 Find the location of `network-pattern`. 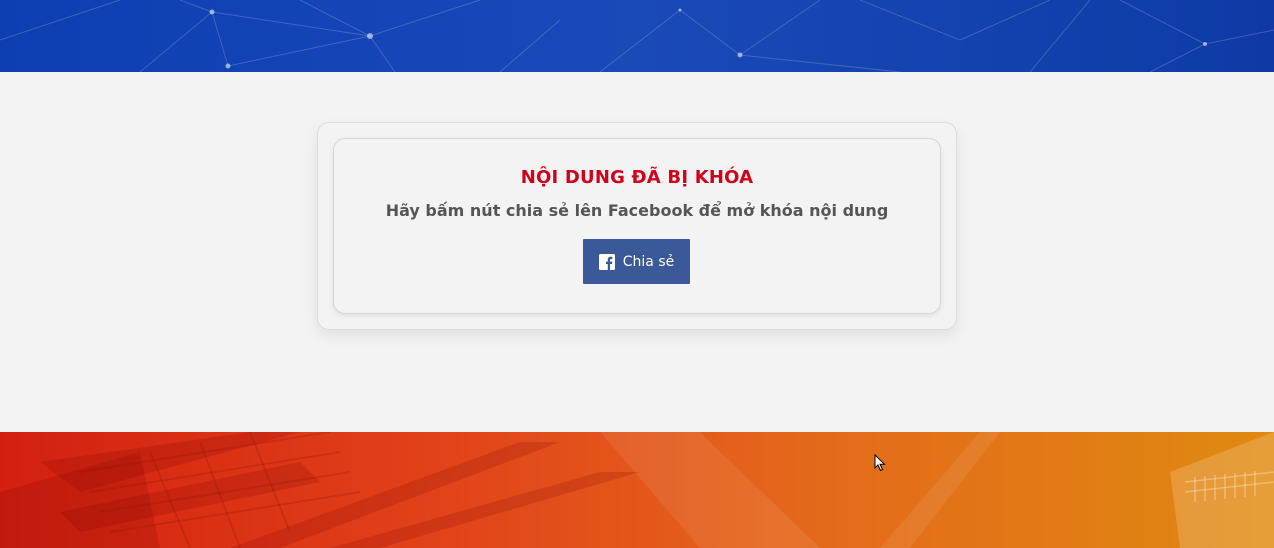

network-pattern is located at coordinates (637, 36).